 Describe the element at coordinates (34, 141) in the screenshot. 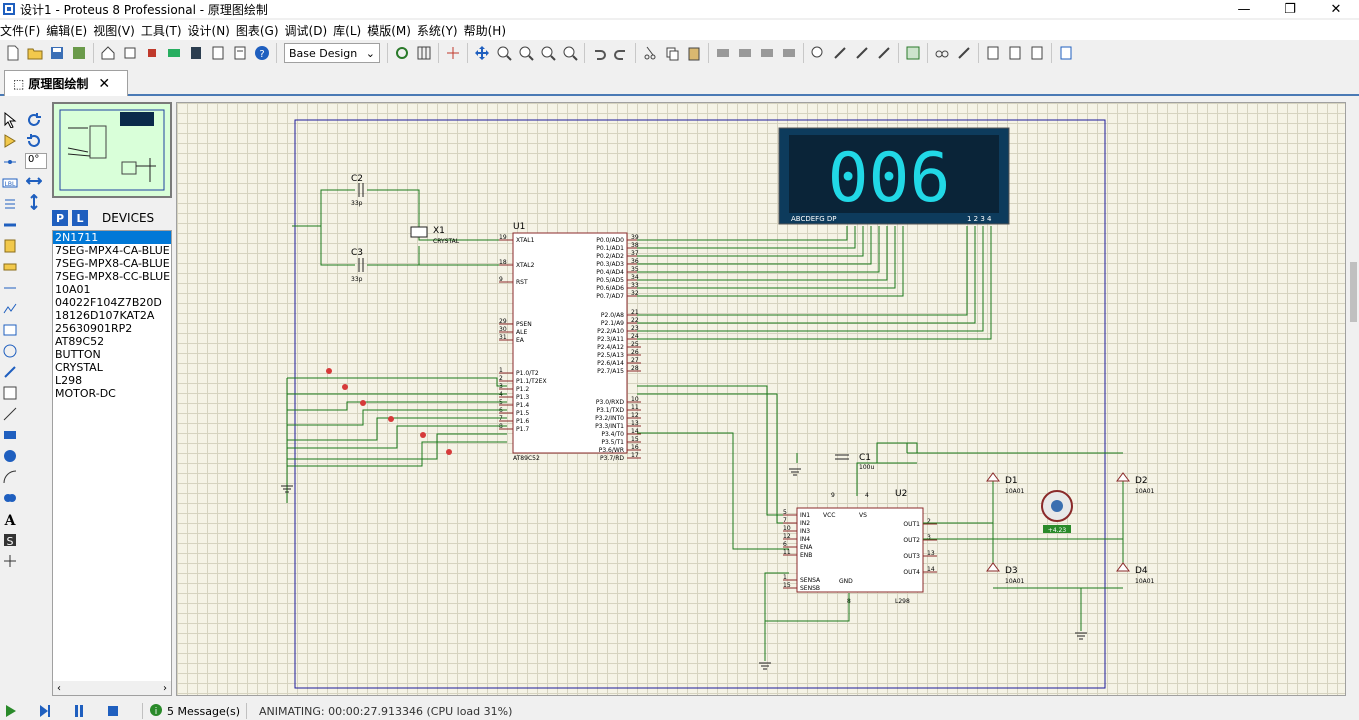

I see `rotate-anticlockwise-icon` at that location.